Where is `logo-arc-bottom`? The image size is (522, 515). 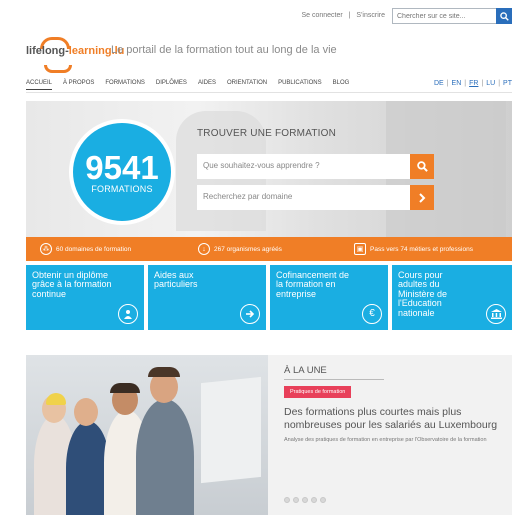
logo-arc-bottom is located at coordinates (58, 69).